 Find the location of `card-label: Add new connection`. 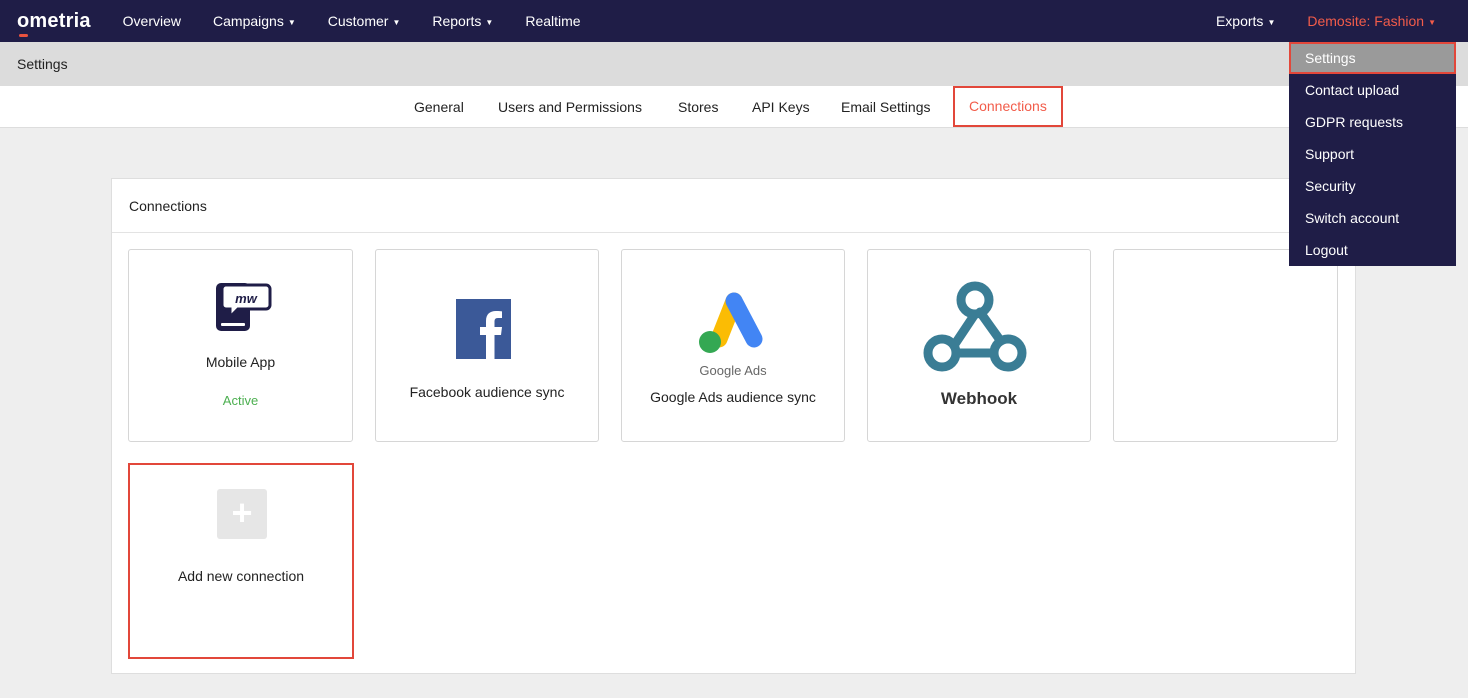

card-label: Add new connection is located at coordinates (241, 576).